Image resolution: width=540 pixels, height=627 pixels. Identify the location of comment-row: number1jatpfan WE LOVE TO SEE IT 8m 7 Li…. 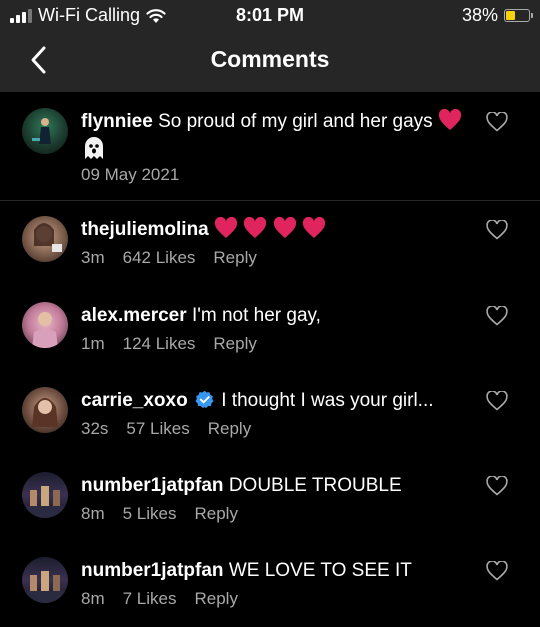
(270, 590).